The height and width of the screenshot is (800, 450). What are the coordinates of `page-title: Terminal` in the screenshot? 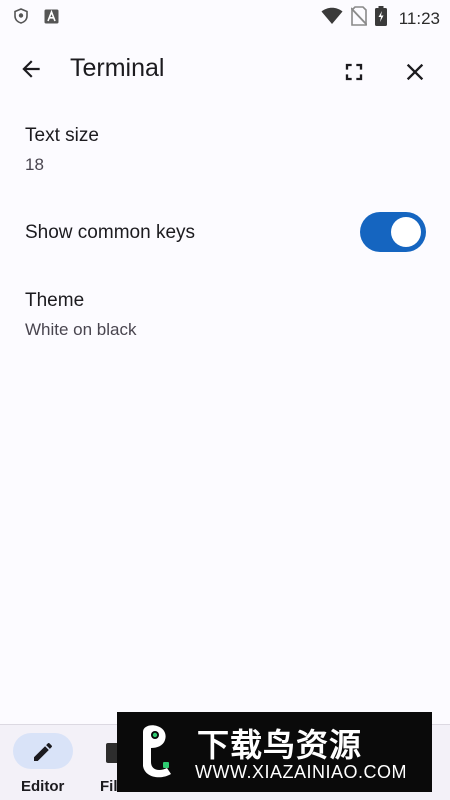 It's located at (117, 68).